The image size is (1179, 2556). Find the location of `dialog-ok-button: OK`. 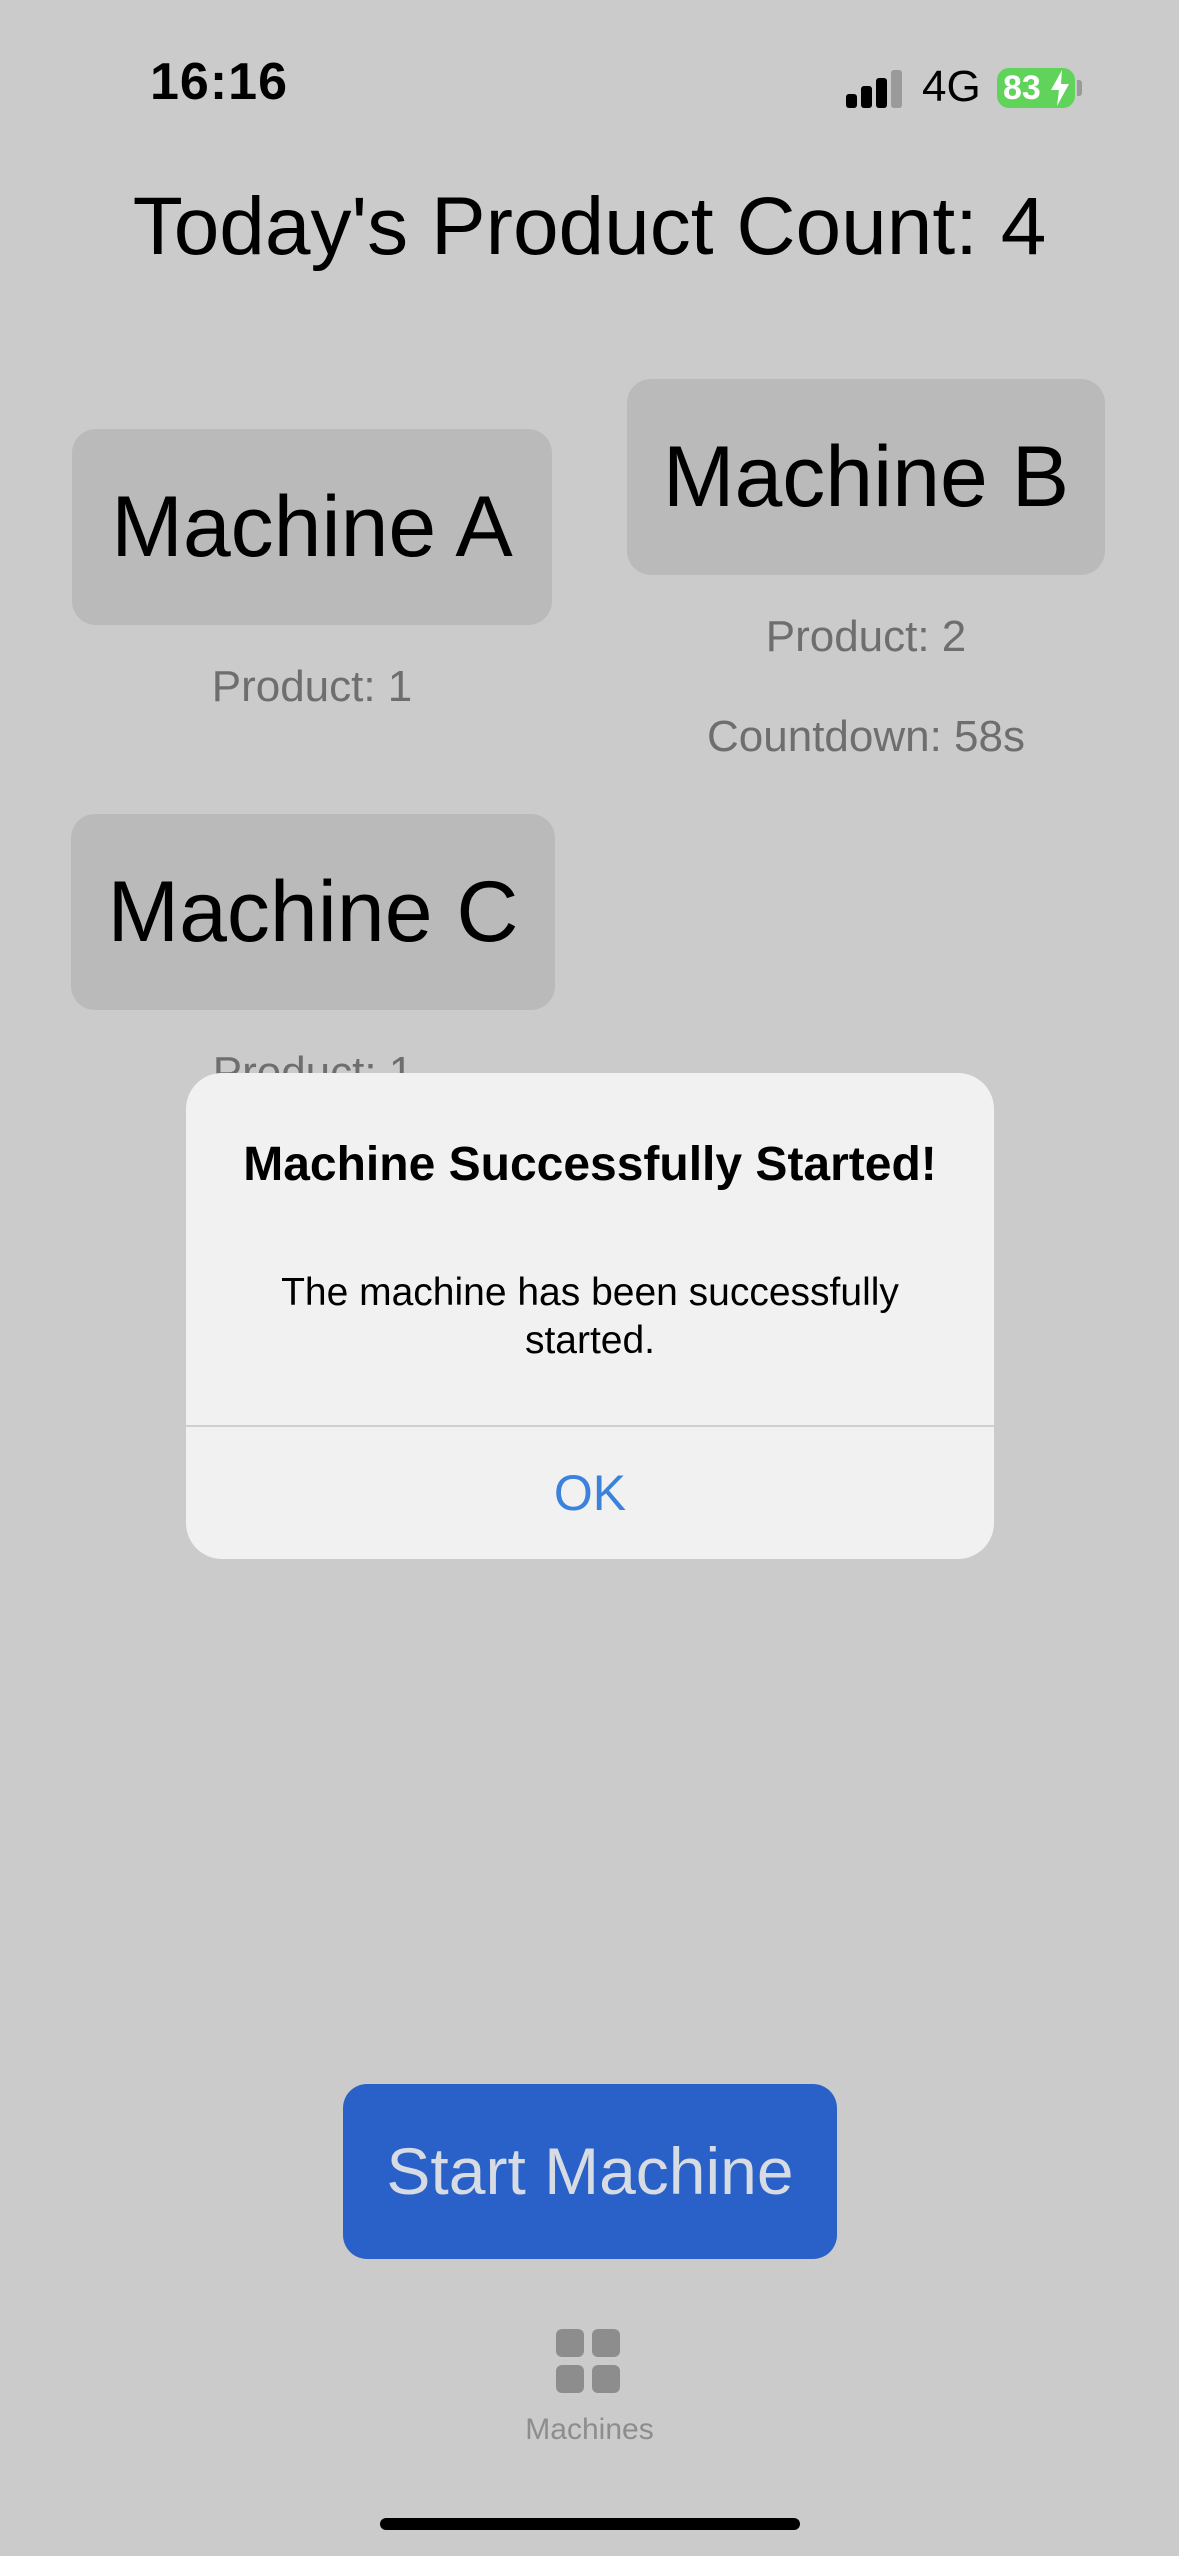

dialog-ok-button: OK is located at coordinates (590, 1493).